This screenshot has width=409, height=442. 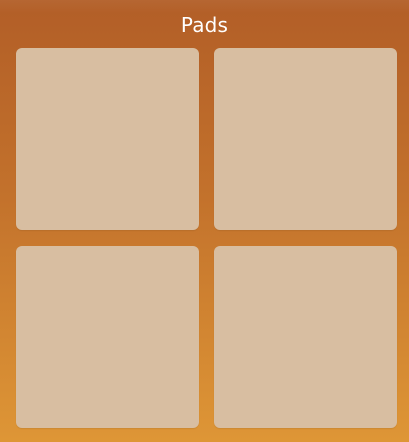 I want to click on page-title: Pads, so click(x=204, y=25).